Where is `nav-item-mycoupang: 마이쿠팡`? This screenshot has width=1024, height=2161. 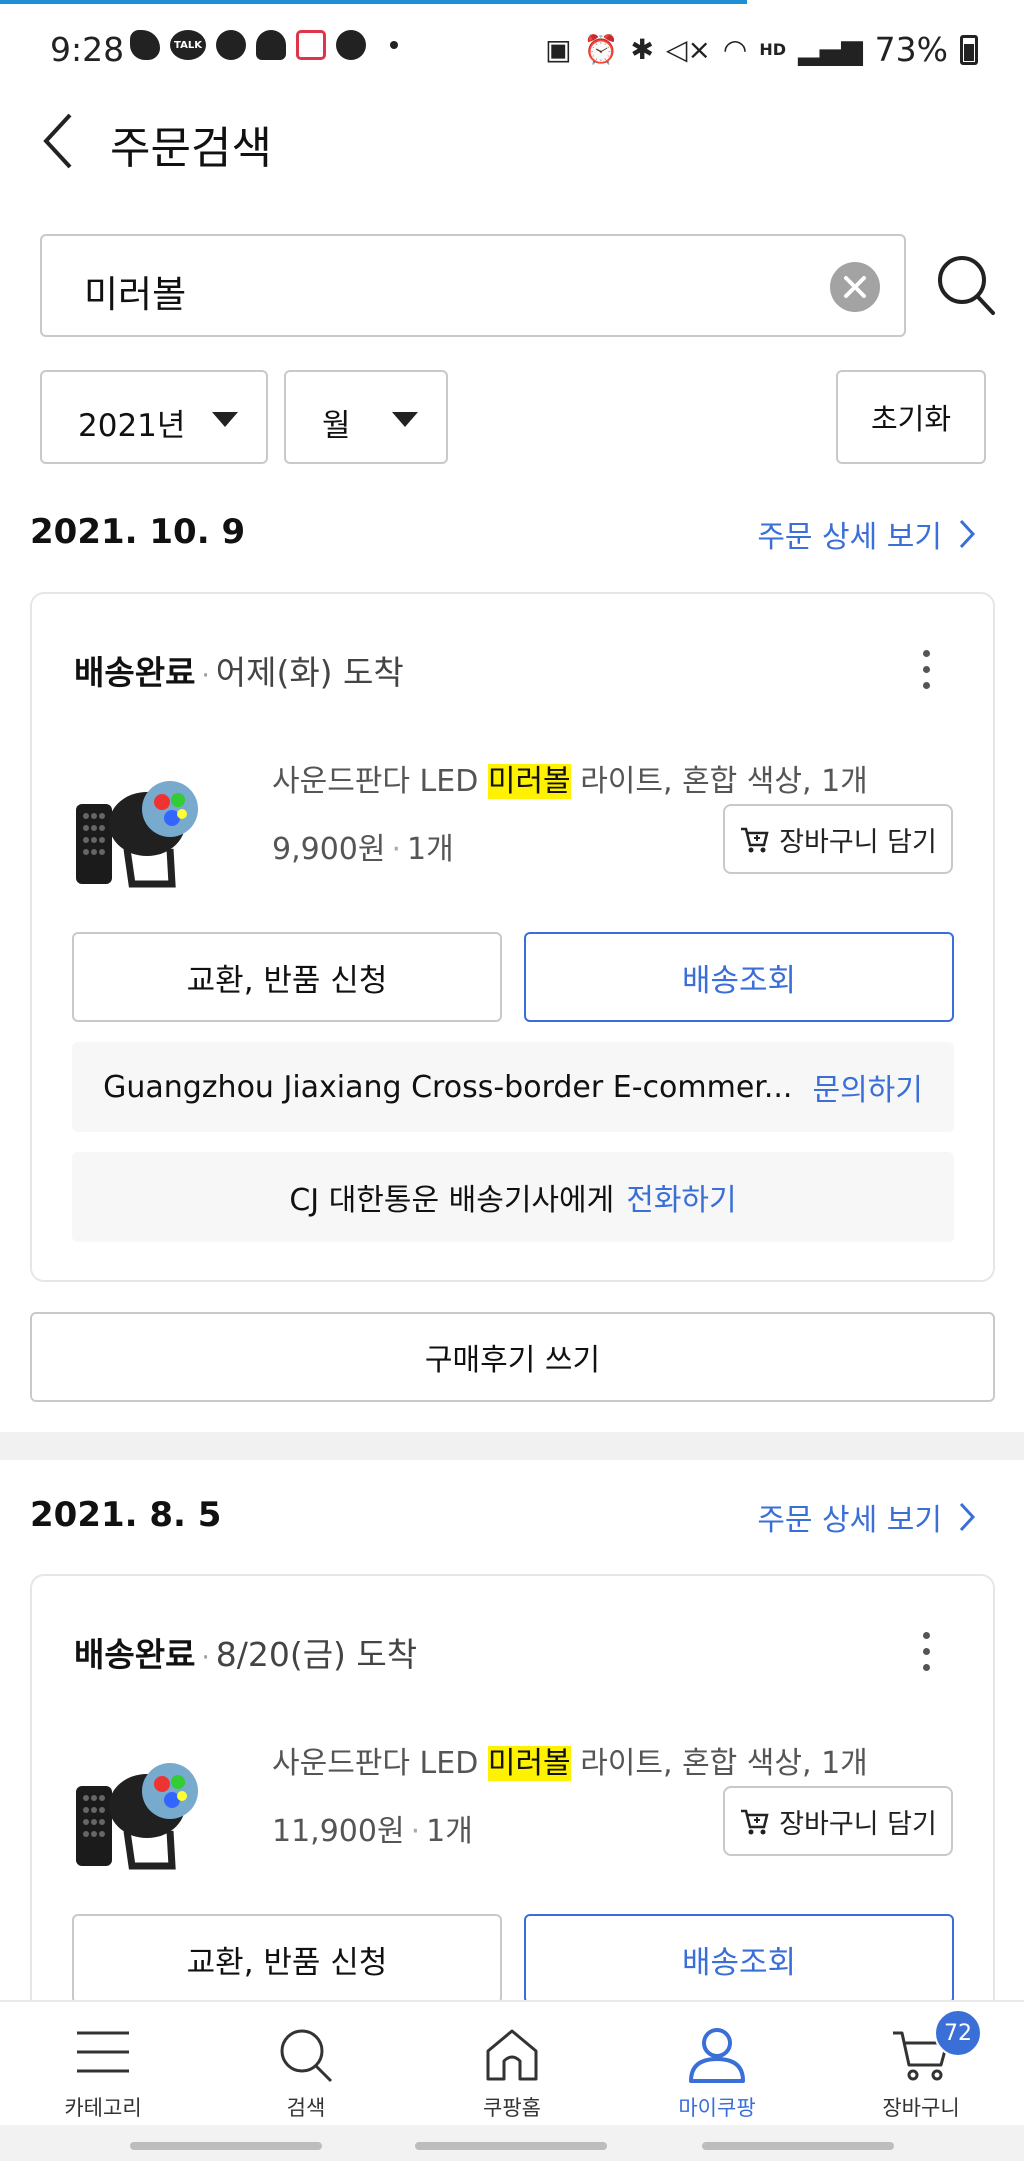 nav-item-mycoupang: 마이쿠팡 is located at coordinates (717, 2064).